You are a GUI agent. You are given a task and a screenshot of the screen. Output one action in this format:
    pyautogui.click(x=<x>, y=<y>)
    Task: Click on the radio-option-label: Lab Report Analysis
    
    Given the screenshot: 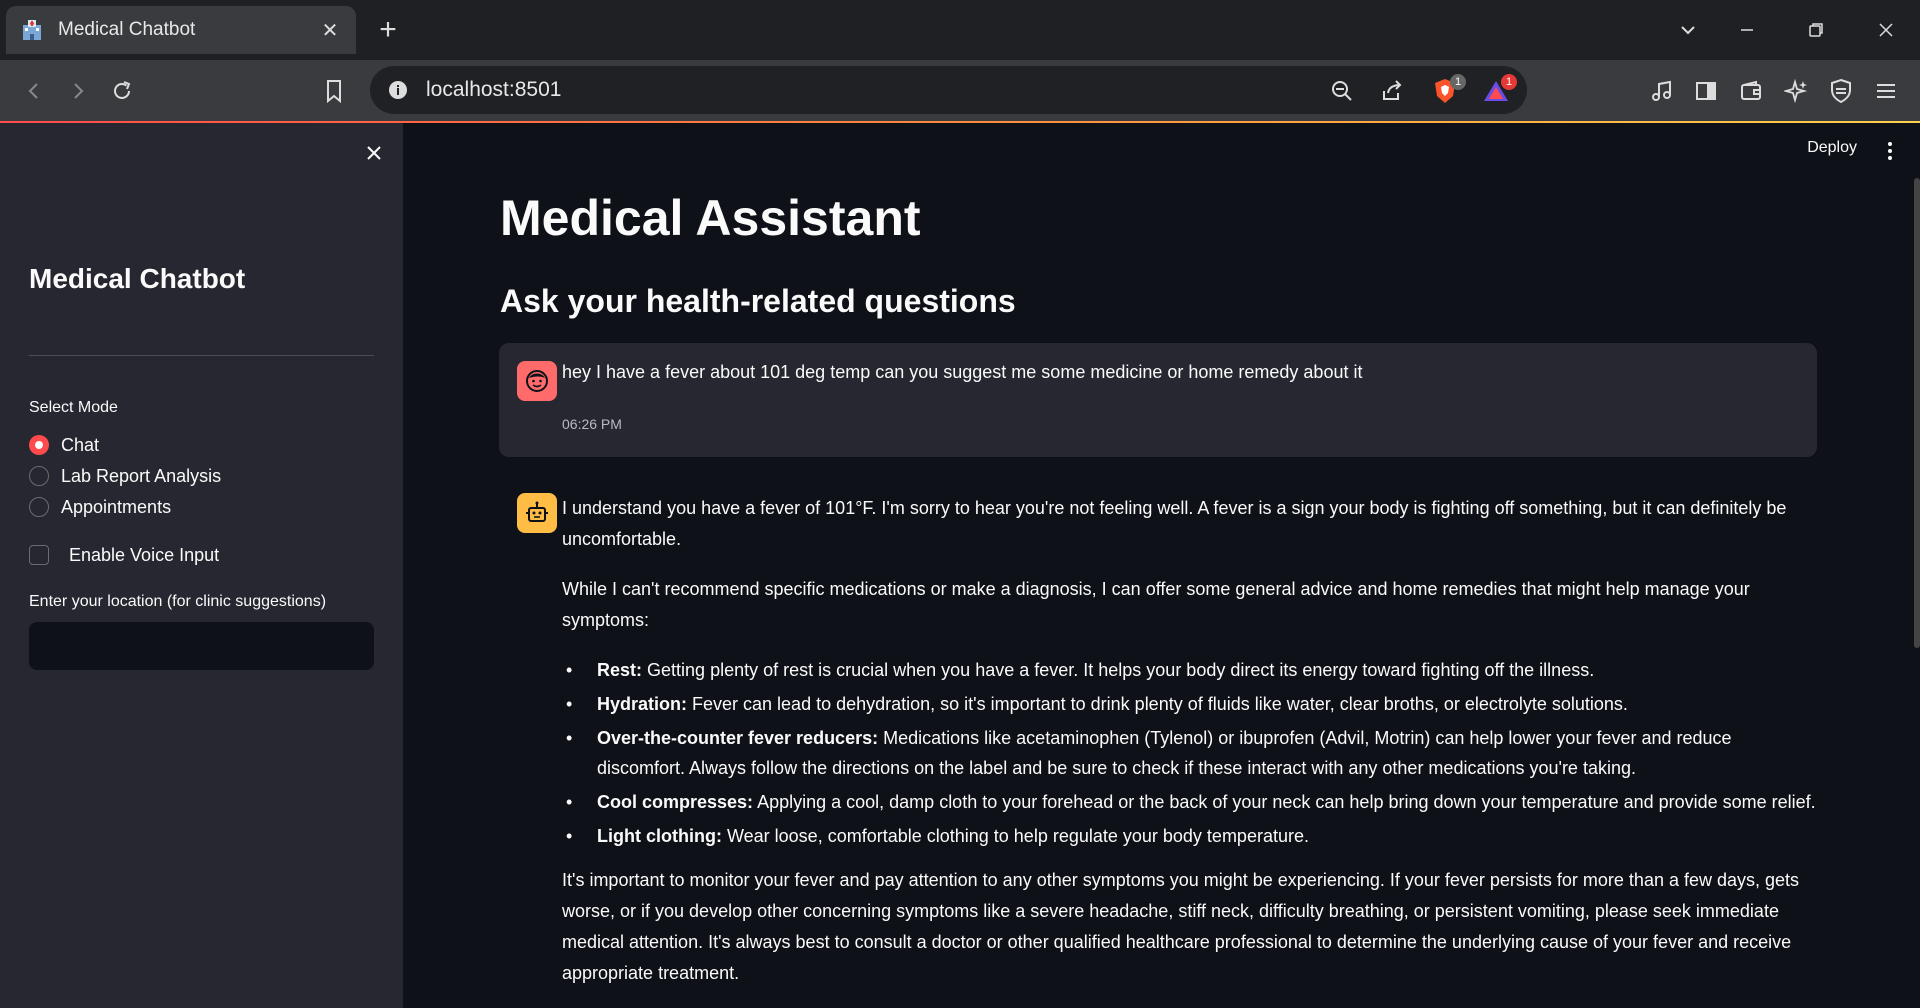 What is the action you would take?
    pyautogui.click(x=141, y=475)
    